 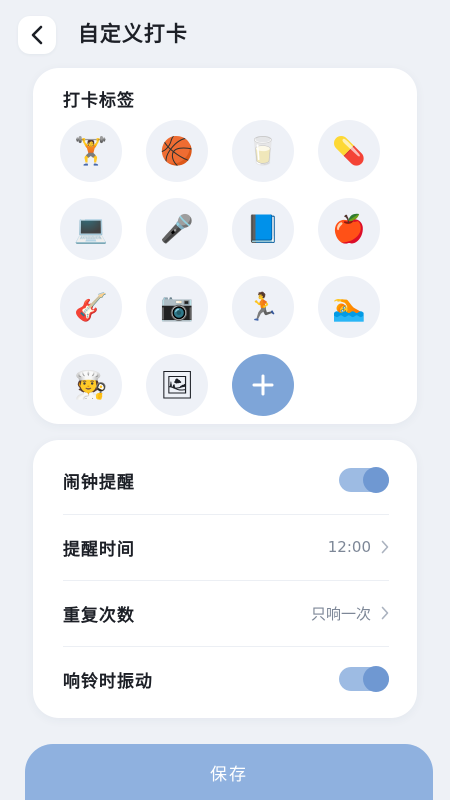 I want to click on microphone-icon: 🎤, so click(x=177, y=229).